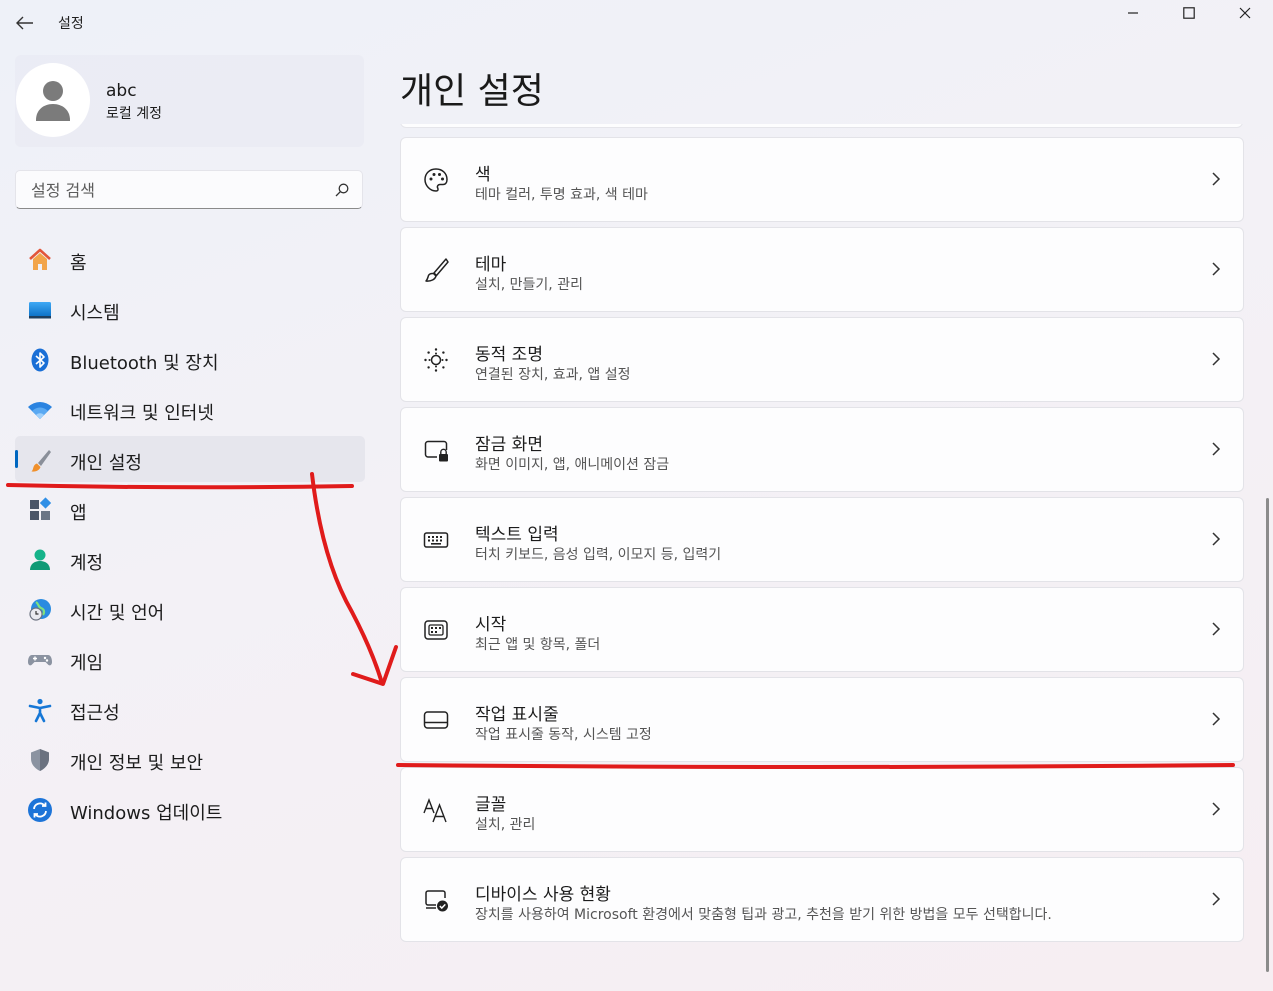  Describe the element at coordinates (190, 259) in the screenshot. I see `sidebar-item-home: 홈` at that location.